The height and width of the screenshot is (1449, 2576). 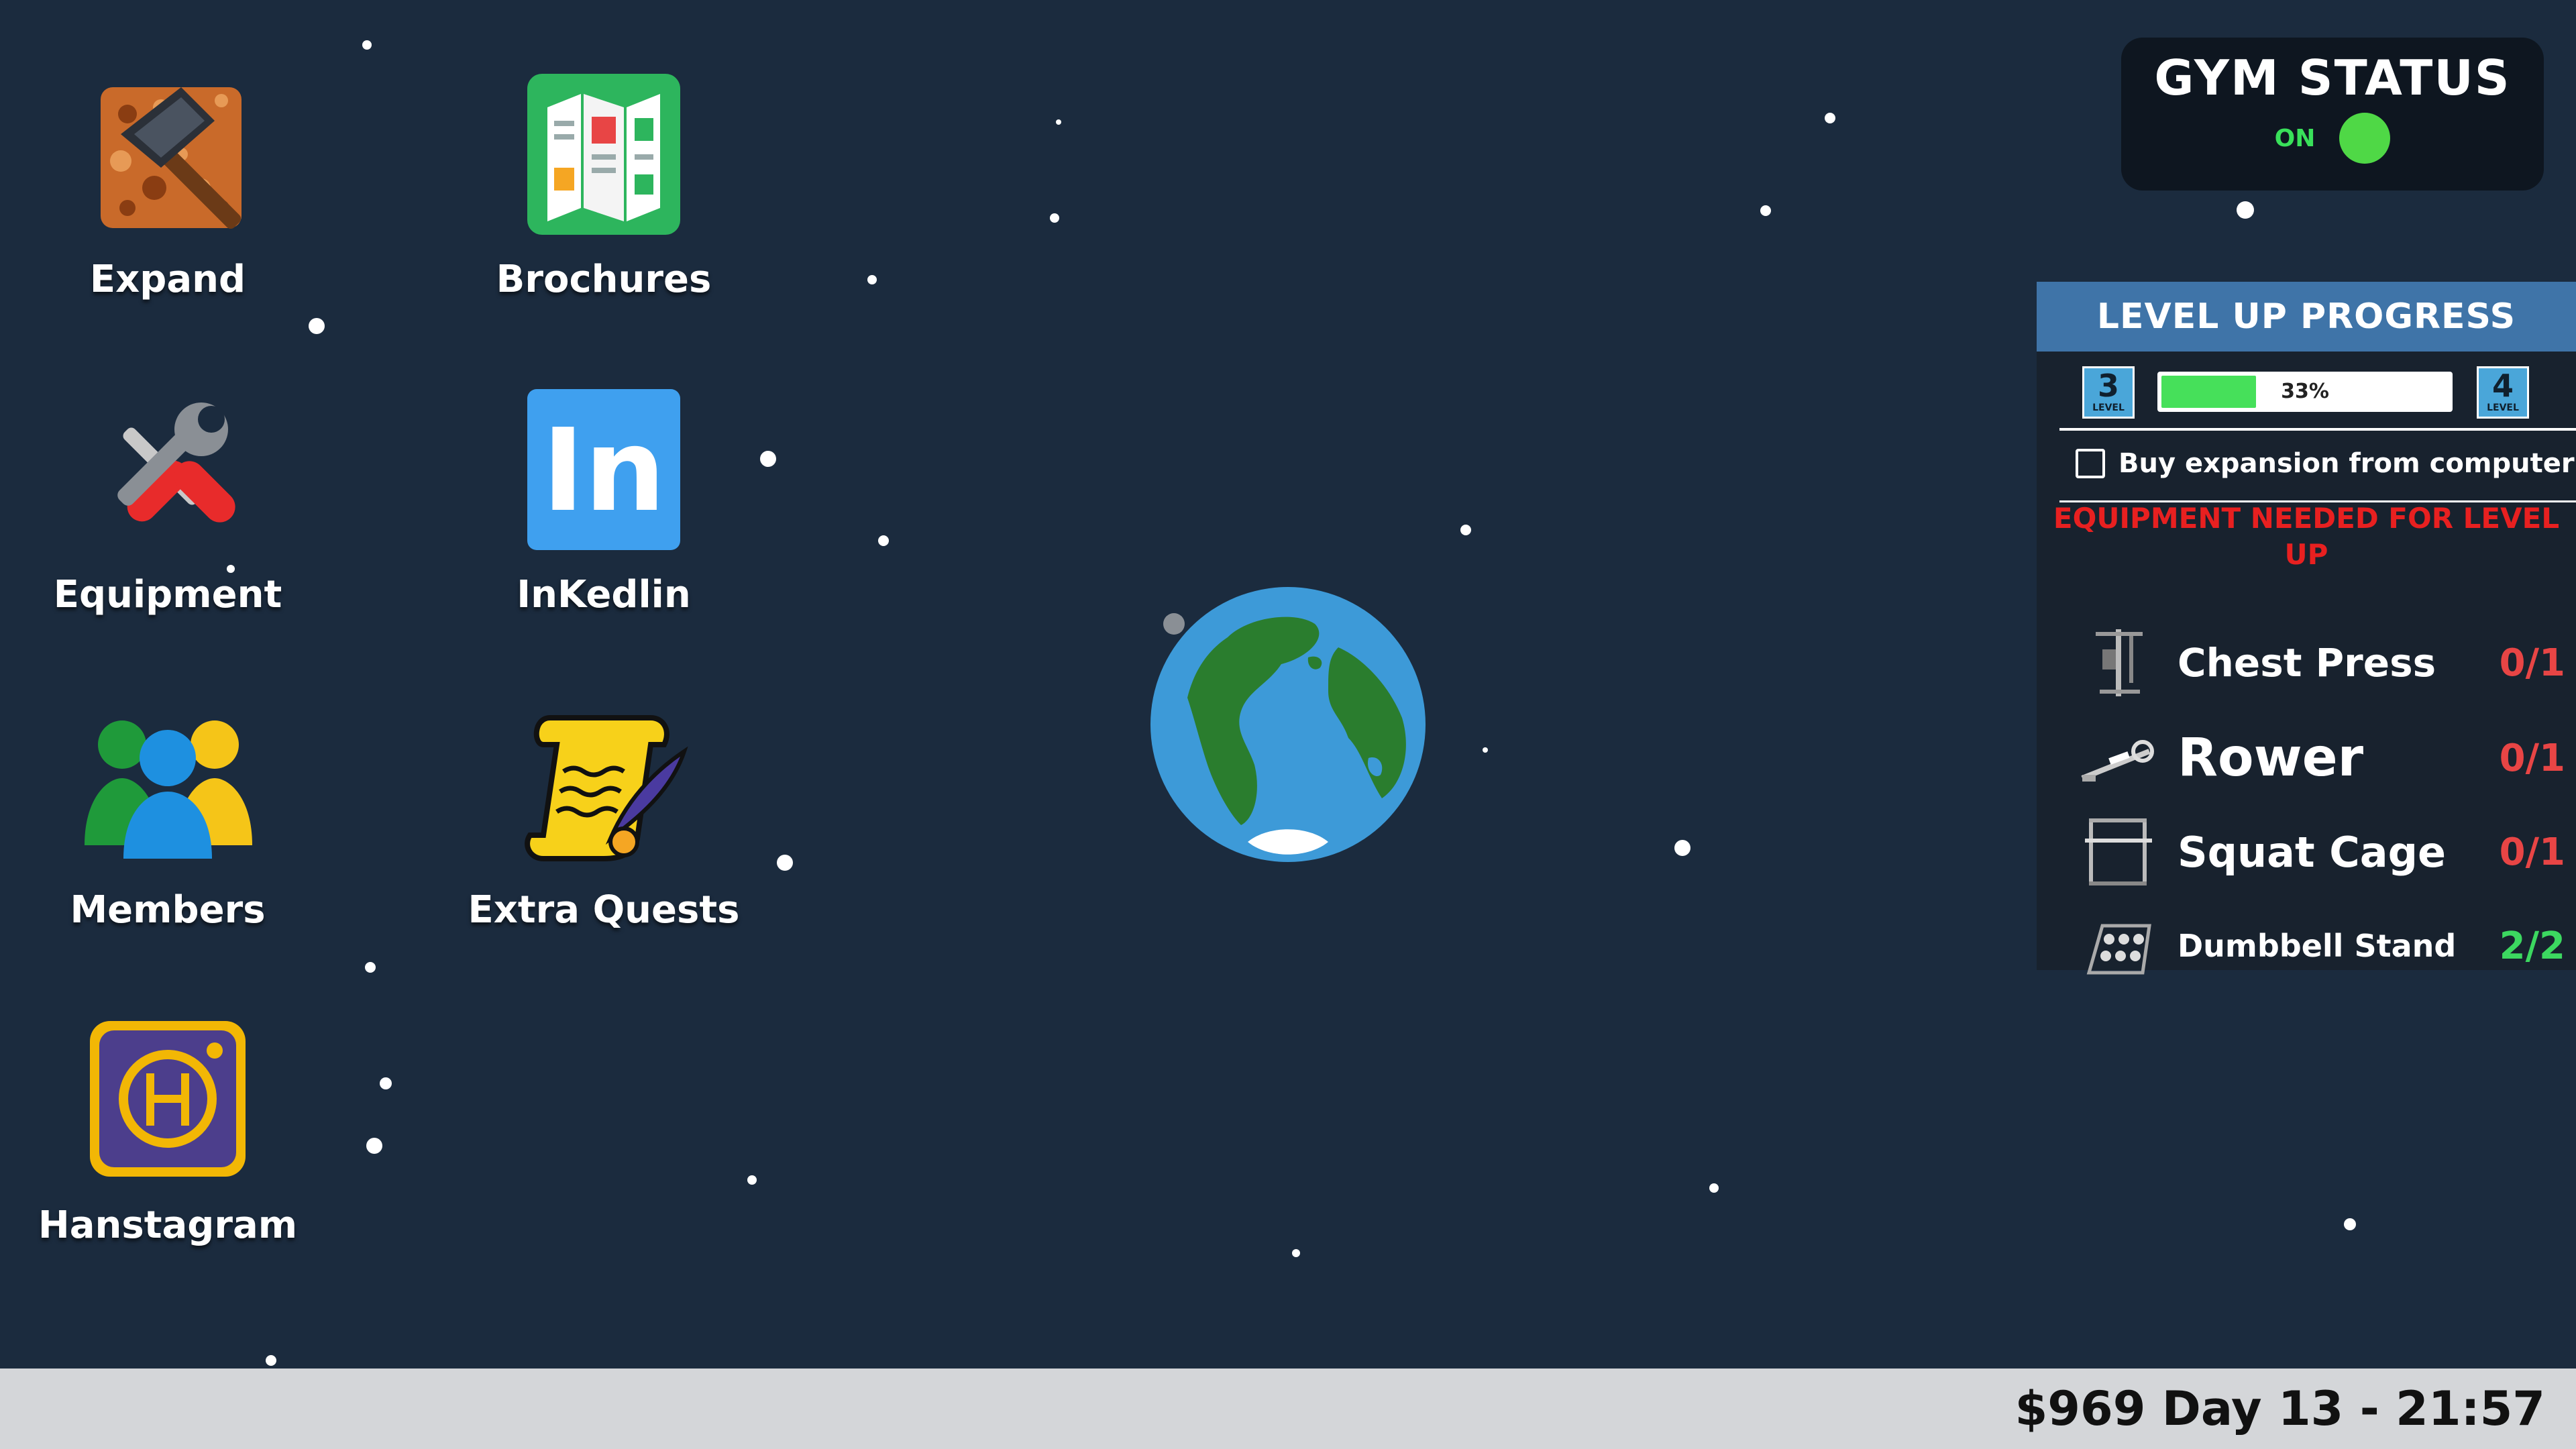 I want to click on earth-globe-icon, so click(x=1288, y=724).